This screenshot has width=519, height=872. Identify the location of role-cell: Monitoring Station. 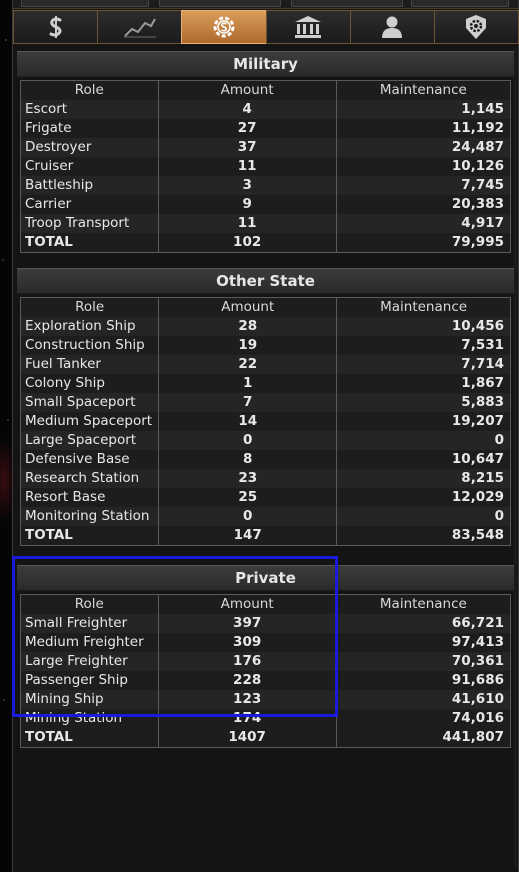
(89, 516).